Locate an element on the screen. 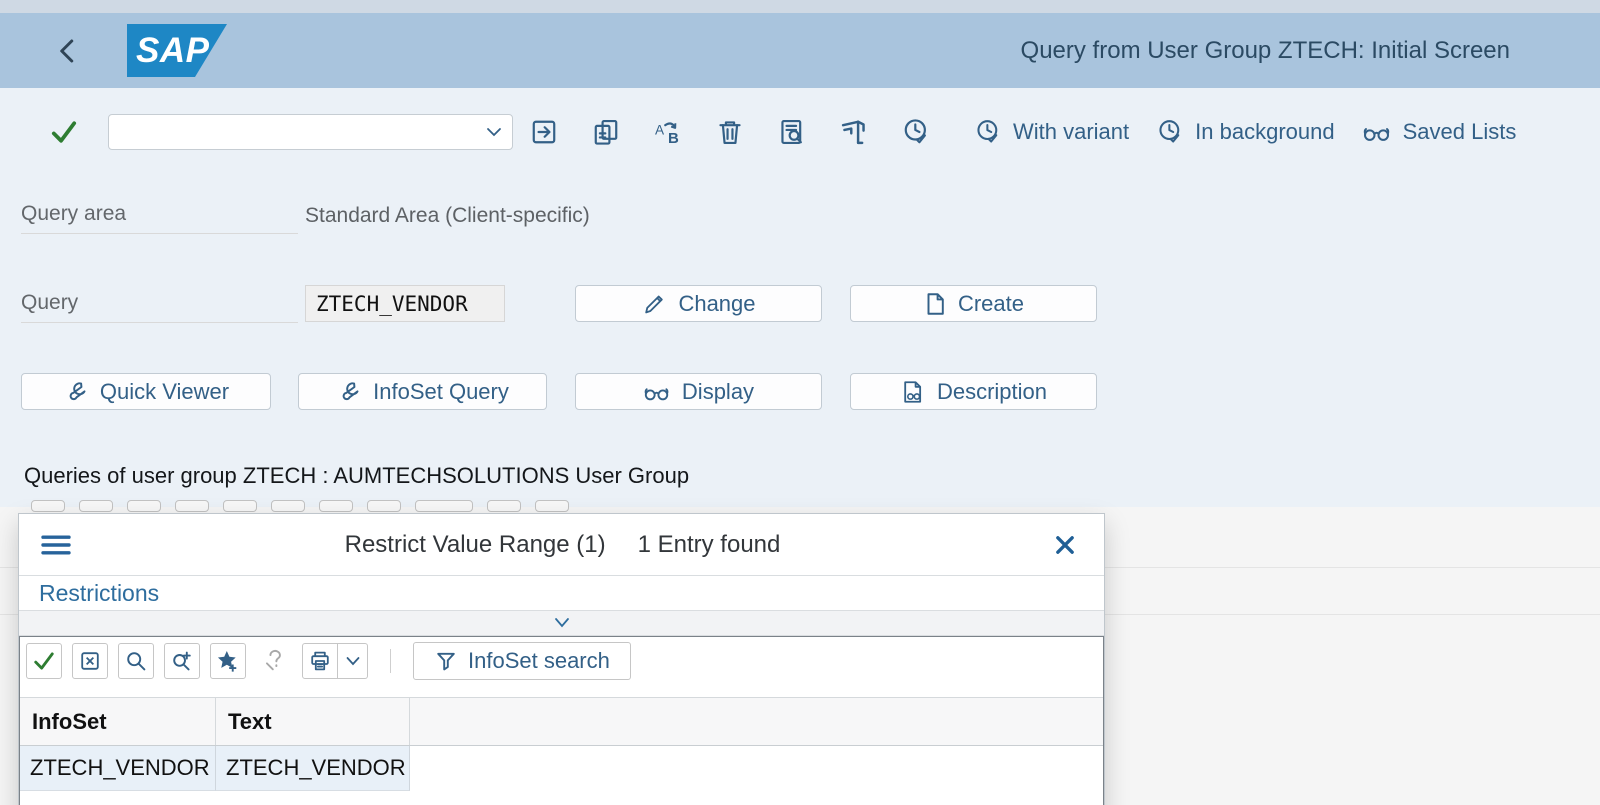  table-row: ZTECH_VENDOR ZTECH_VENDOR is located at coordinates (561, 768).